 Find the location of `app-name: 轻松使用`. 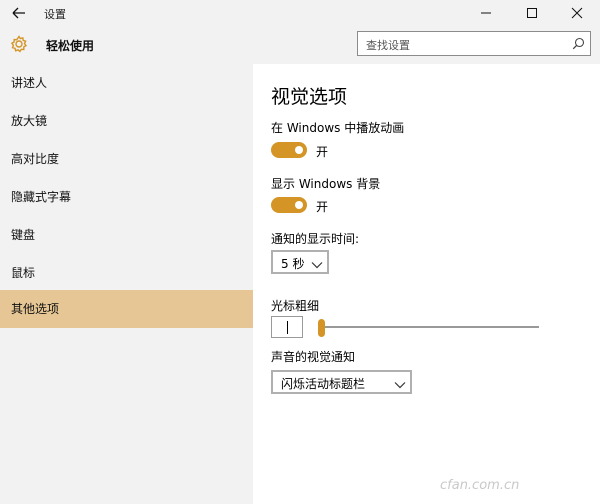

app-name: 轻松使用 is located at coordinates (70, 46).